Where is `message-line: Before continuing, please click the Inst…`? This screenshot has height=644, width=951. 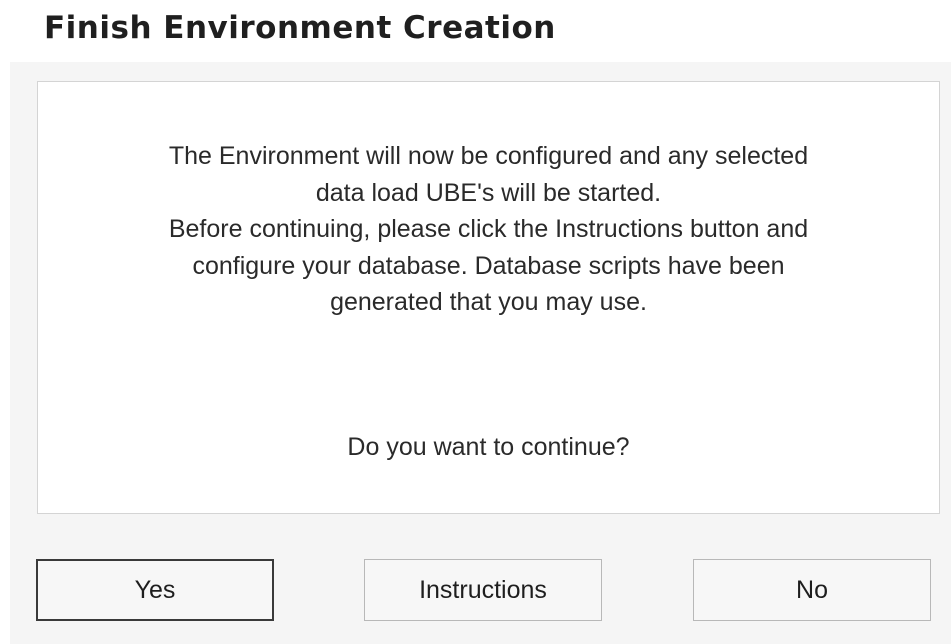 message-line: Before continuing, please click the Inst… is located at coordinates (488, 229).